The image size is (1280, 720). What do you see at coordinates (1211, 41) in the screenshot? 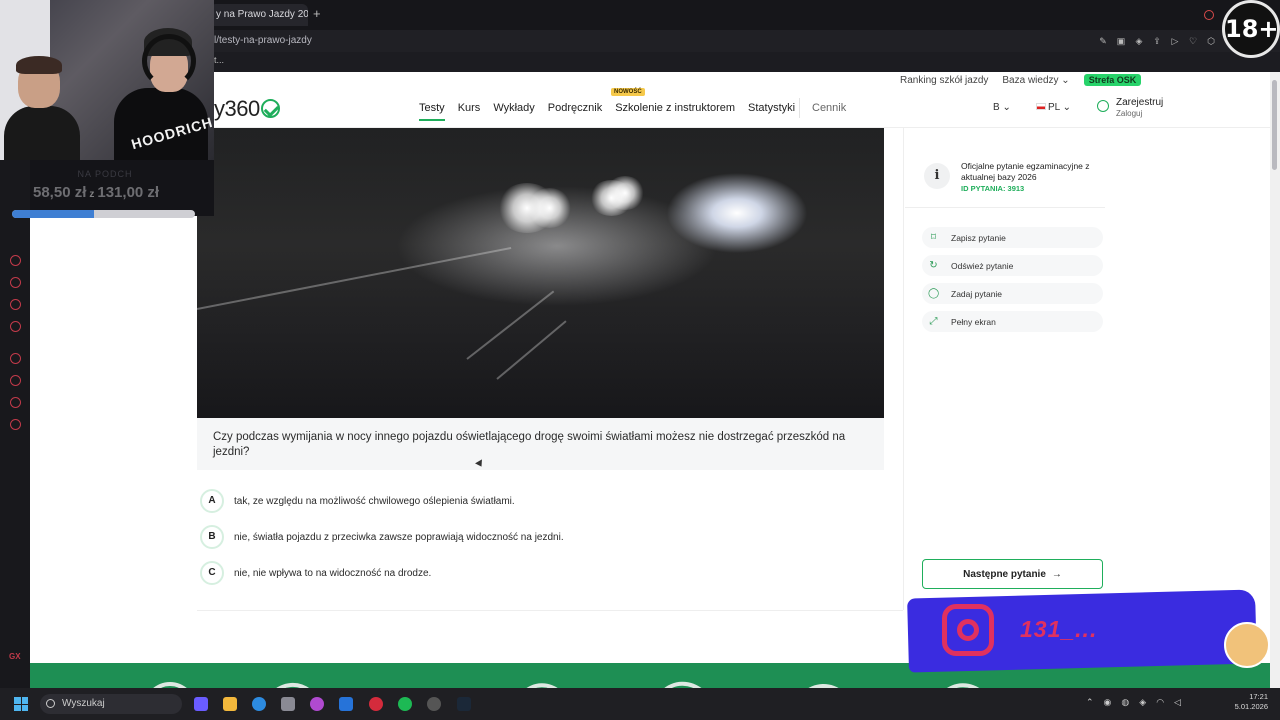
I see `cube-icon: ⬡` at bounding box center [1211, 41].